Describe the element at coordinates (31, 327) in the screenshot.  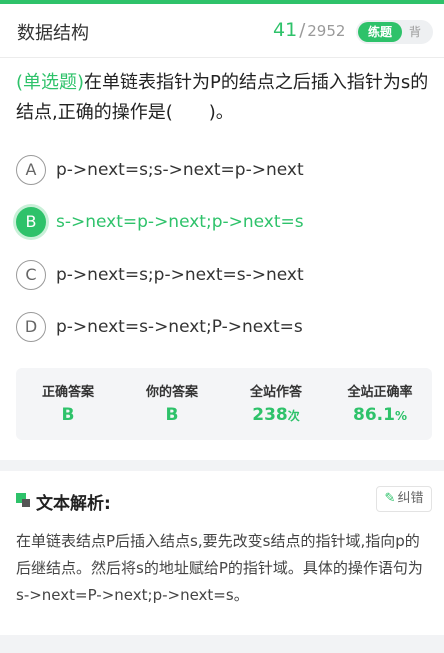
I see `option-d-letter: D` at that location.